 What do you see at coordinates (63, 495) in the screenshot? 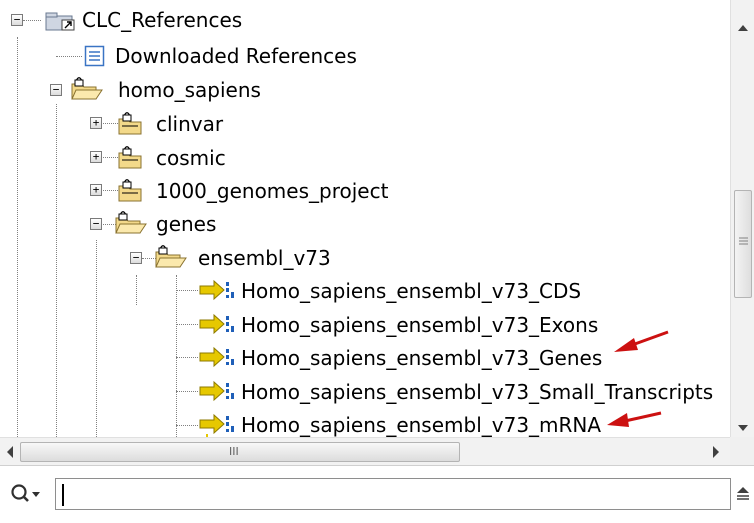
I see `text-cursor` at bounding box center [63, 495].